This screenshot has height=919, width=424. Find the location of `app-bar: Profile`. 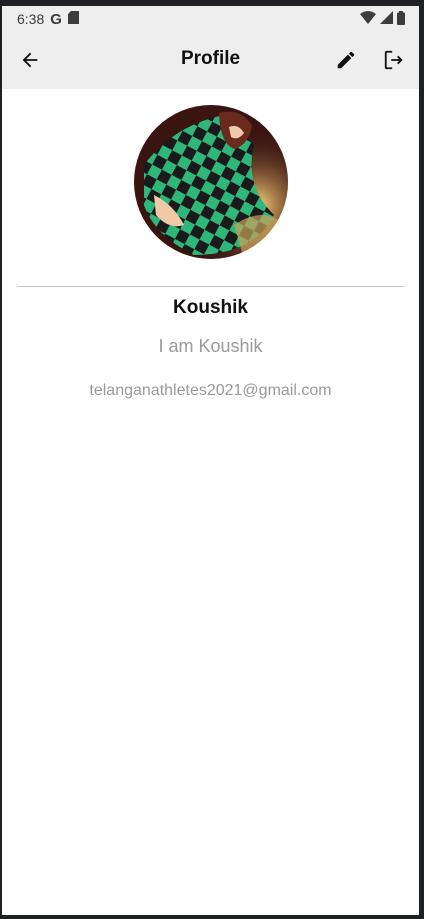

app-bar: Profile is located at coordinates (210, 60).